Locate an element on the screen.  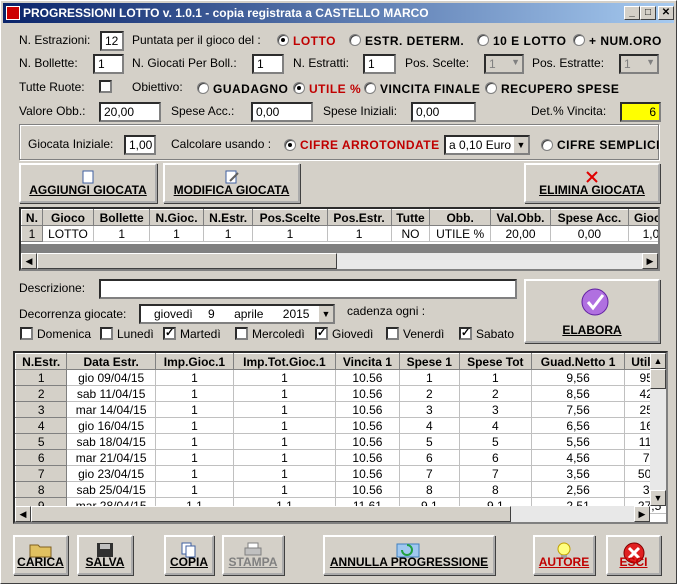
stampa-button: STAMPA is located at coordinates (253, 555).